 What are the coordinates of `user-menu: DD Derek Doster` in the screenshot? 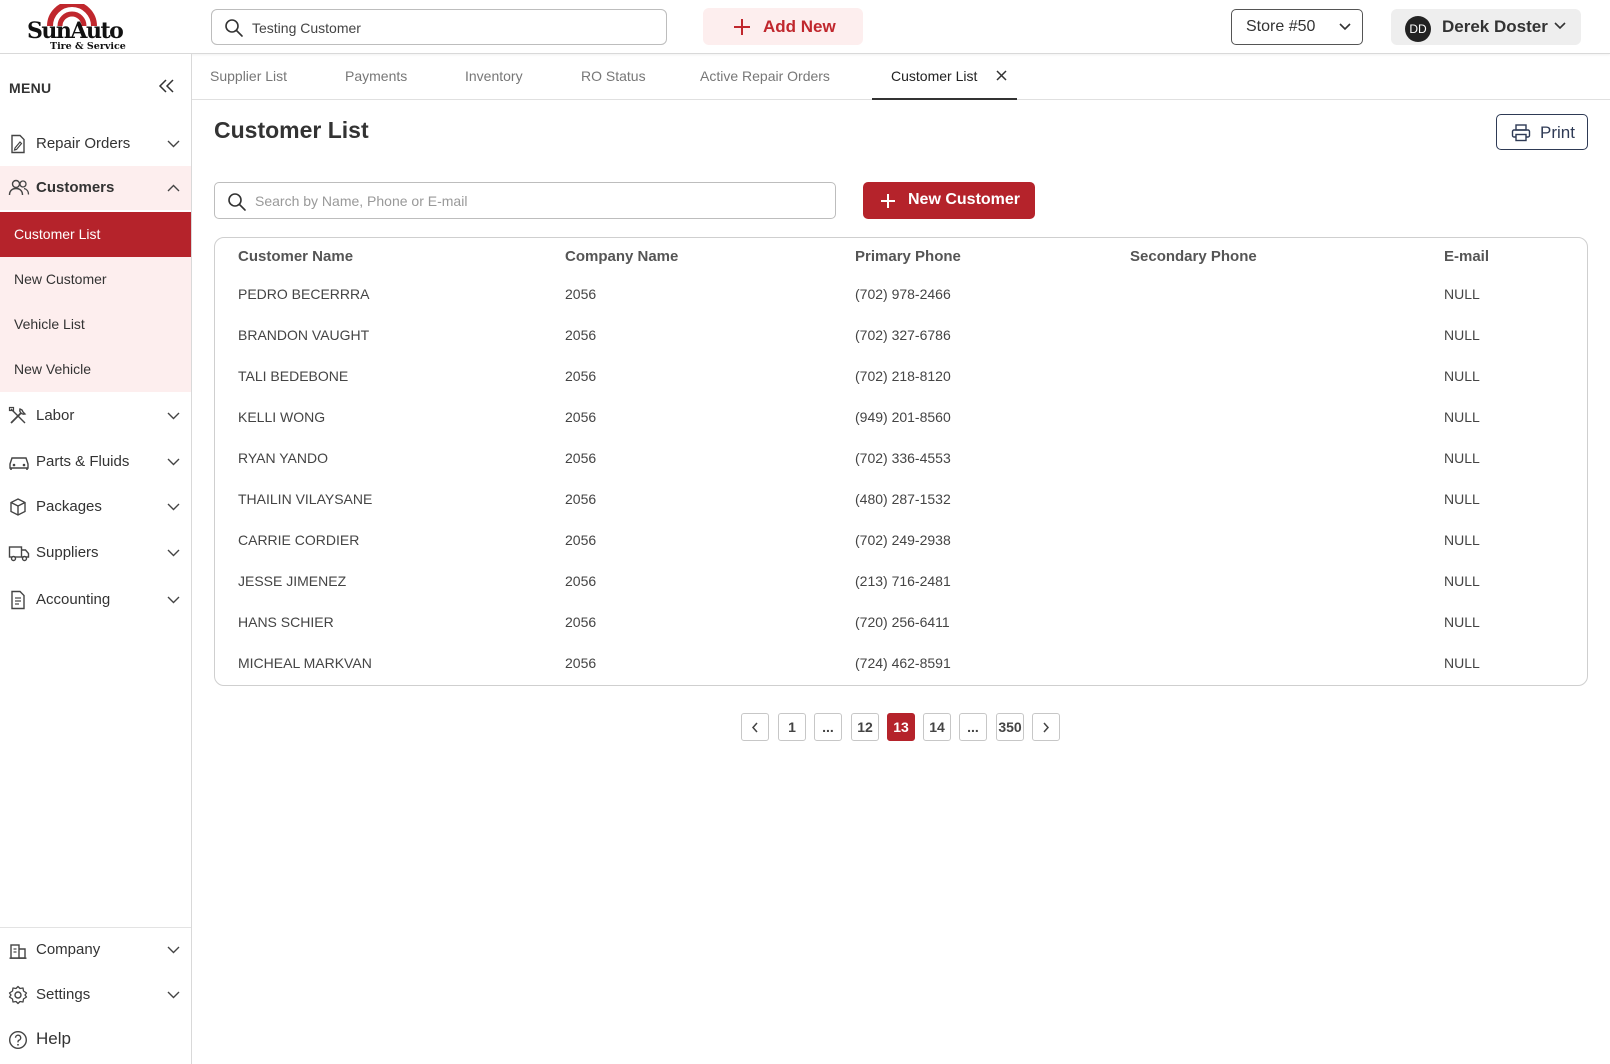 It's located at (1486, 27).